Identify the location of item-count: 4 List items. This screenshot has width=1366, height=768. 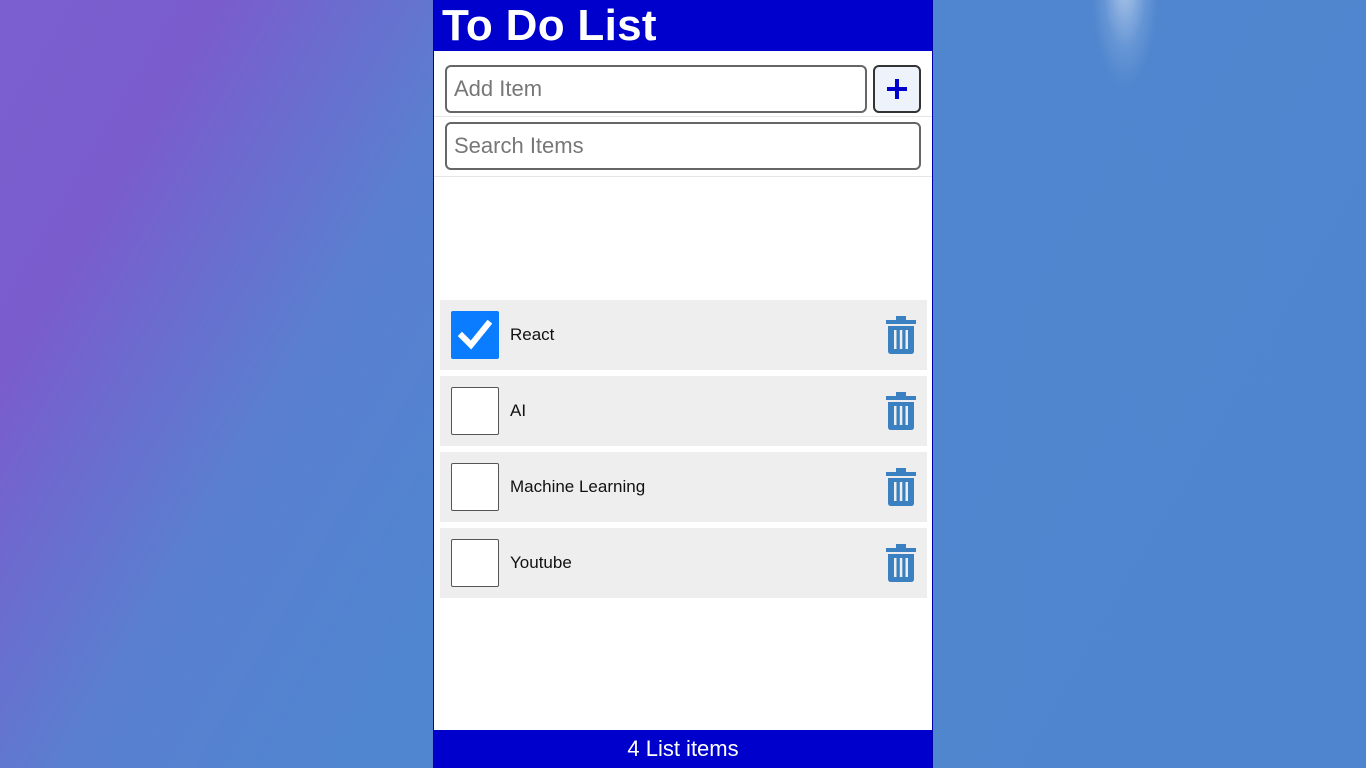
(683, 748).